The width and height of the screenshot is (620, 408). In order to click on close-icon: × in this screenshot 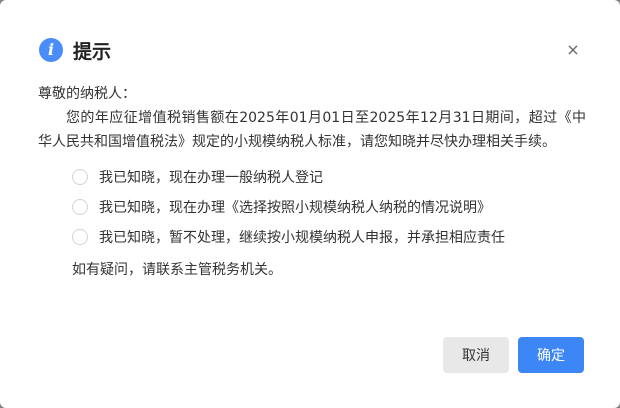, I will do `click(573, 49)`.